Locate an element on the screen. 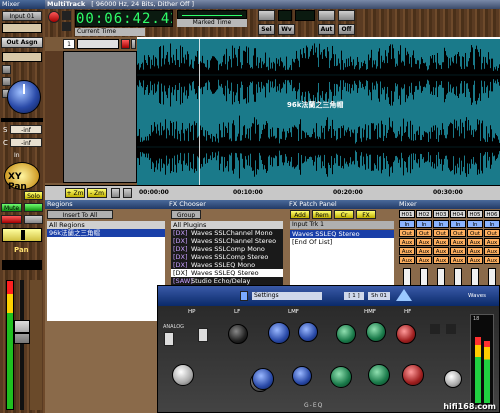 This screenshot has width=500, height=413. out-field is located at coordinates (22, 57).